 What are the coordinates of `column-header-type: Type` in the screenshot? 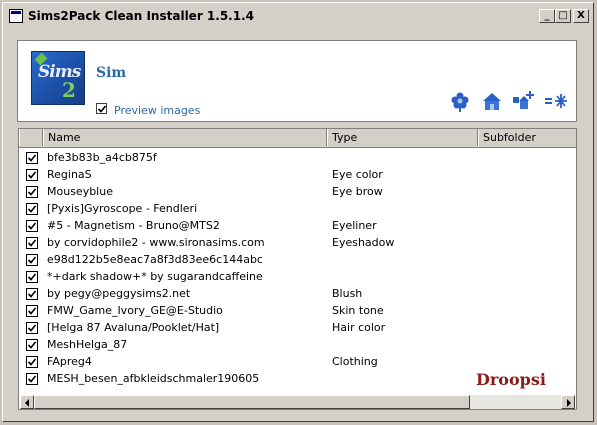 It's located at (402, 137).